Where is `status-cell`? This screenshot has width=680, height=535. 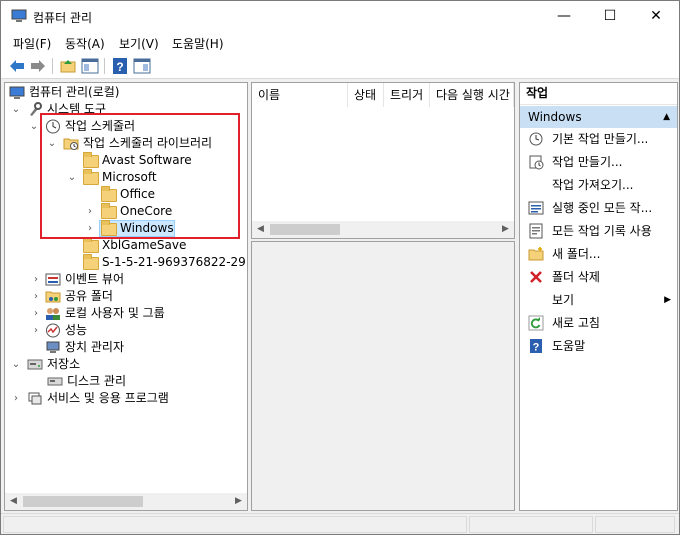
status-cell is located at coordinates (235, 524).